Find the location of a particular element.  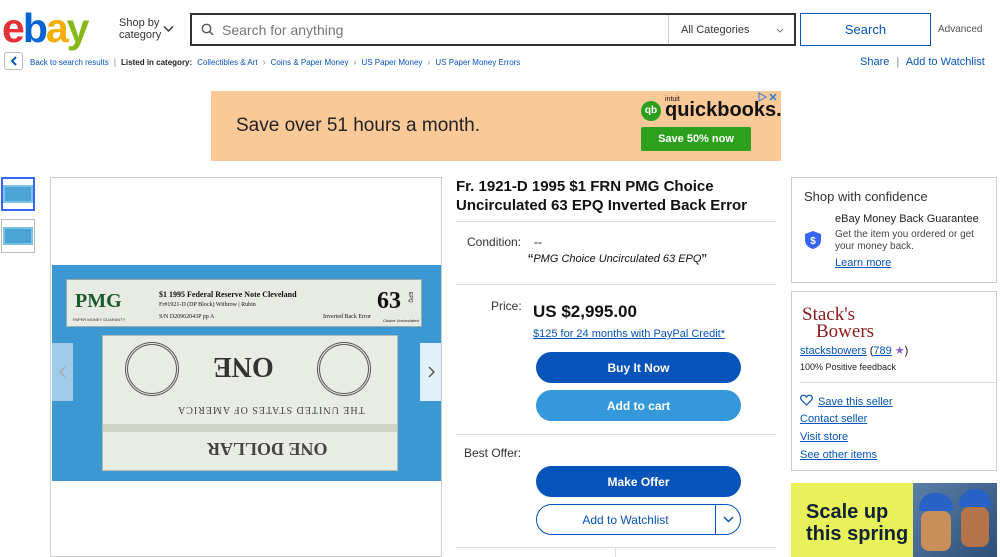

condition-description-text: PMG Choice Uncirculated 63 EPQ is located at coordinates (617, 259).